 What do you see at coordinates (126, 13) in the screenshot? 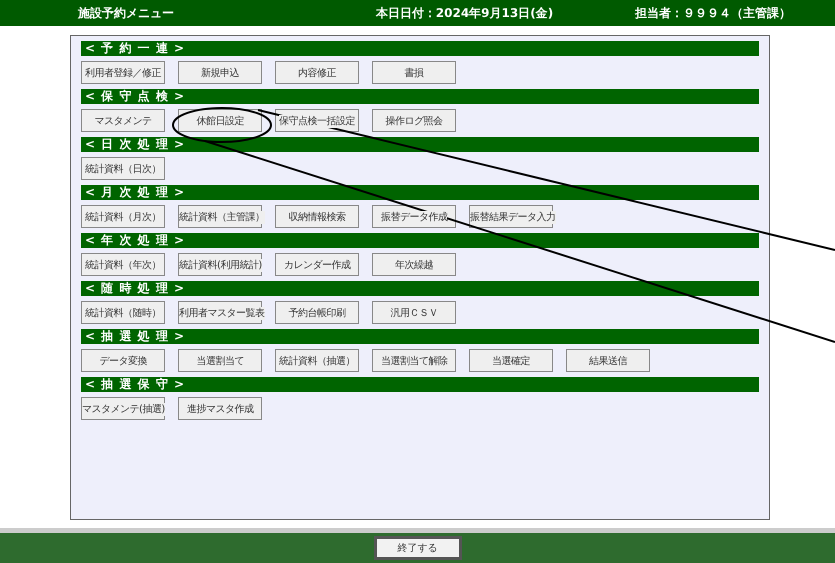
I see `app-title: 施設予約メニュー` at bounding box center [126, 13].